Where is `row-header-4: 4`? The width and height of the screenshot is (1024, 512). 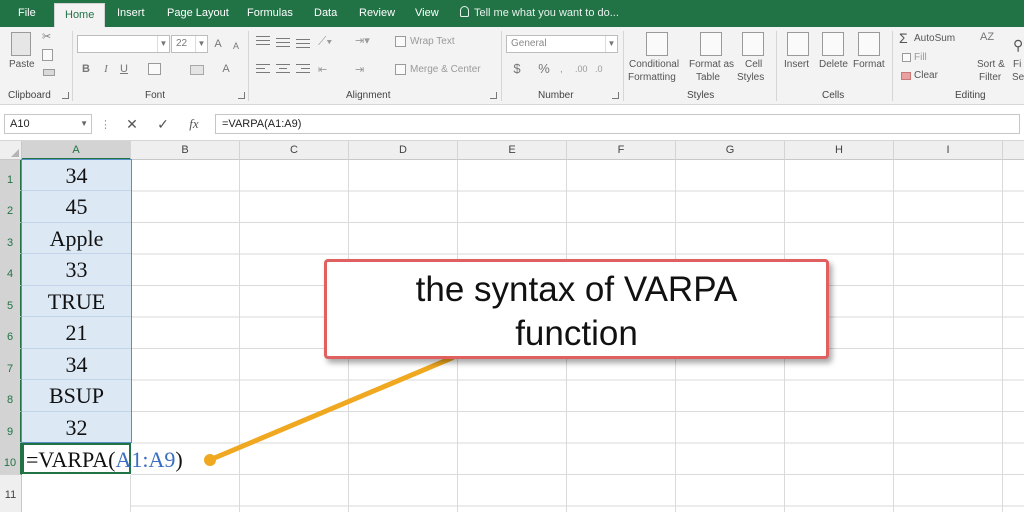
row-header-4: 4 is located at coordinates (11, 270).